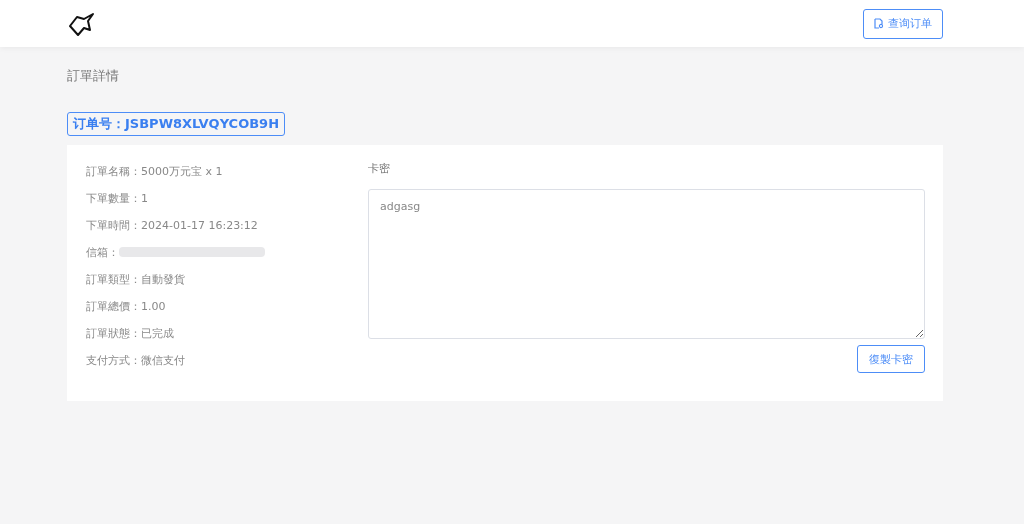  What do you see at coordinates (113, 306) in the screenshot?
I see `detail-label: 訂單總價：` at bounding box center [113, 306].